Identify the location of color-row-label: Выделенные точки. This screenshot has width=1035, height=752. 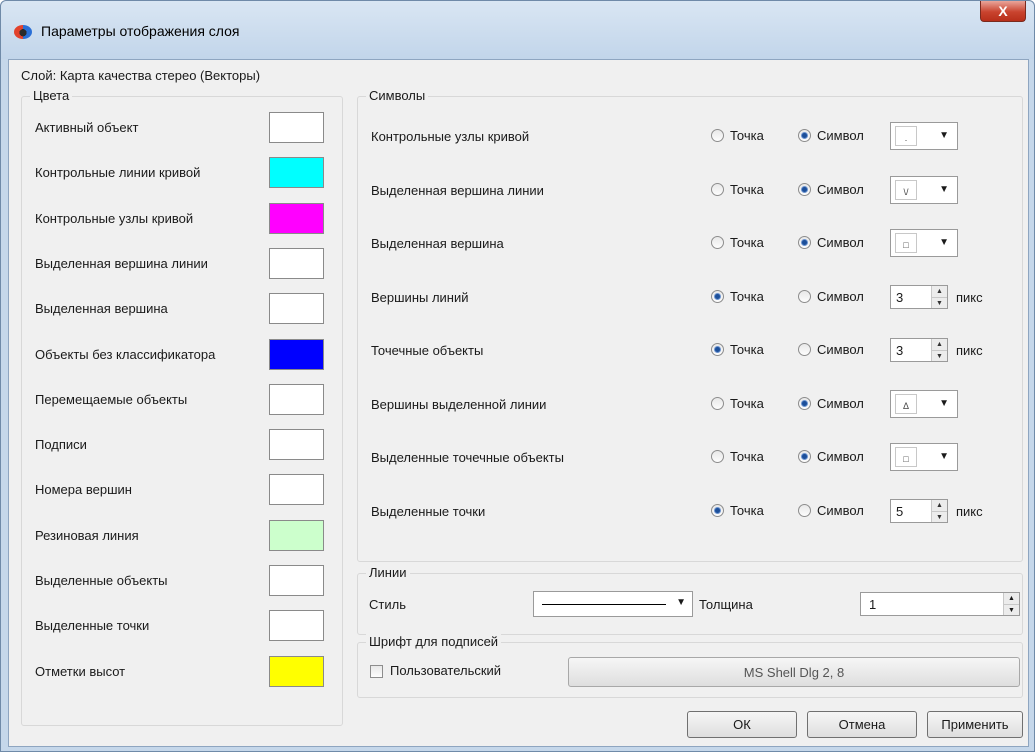
(92, 626).